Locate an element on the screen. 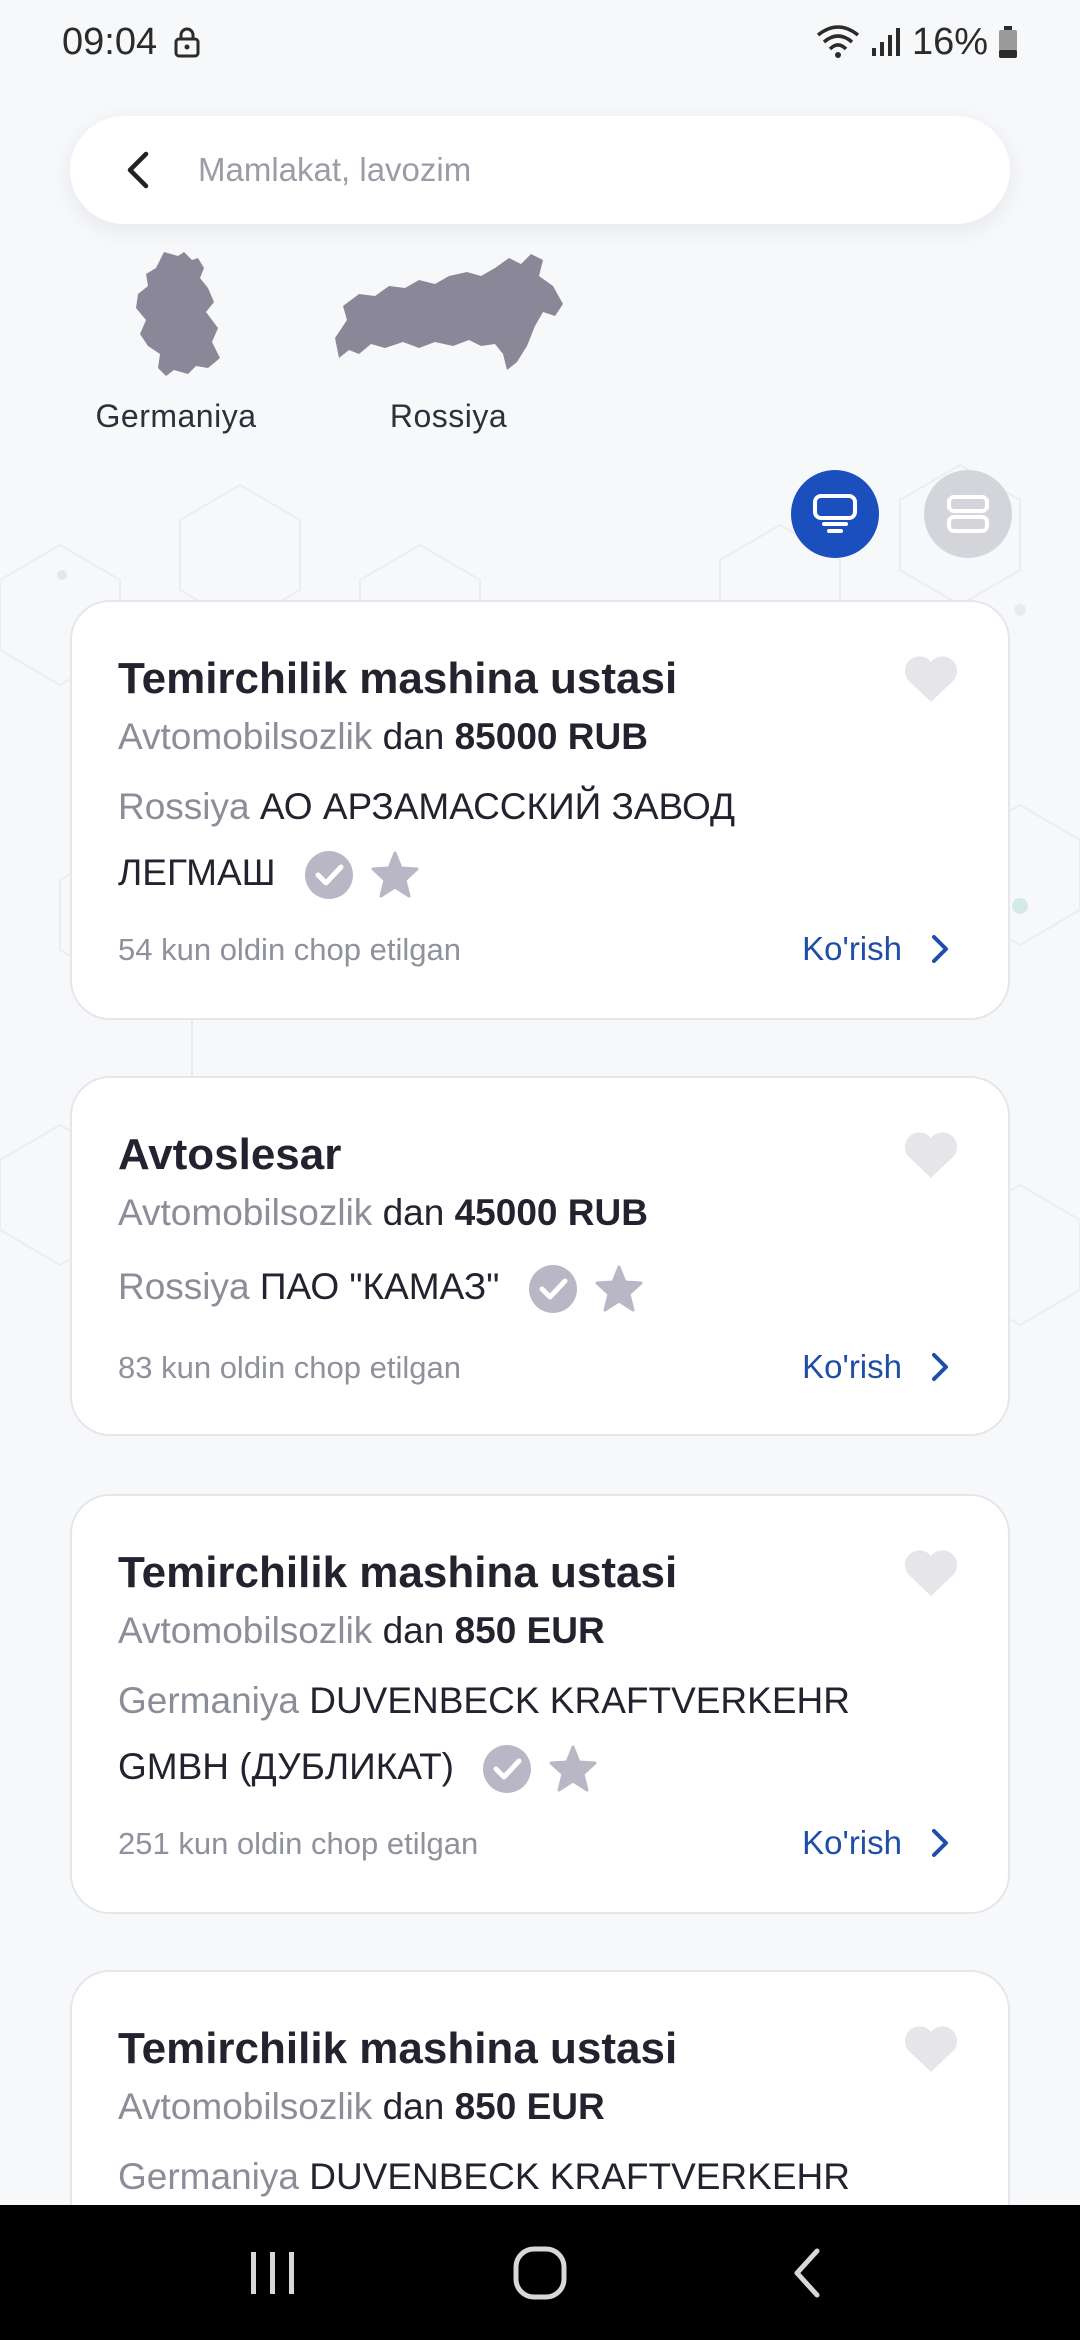 This screenshot has height=2340, width=1080. job-posted-date: 83 kun oldin chop etilgan is located at coordinates (289, 1367).